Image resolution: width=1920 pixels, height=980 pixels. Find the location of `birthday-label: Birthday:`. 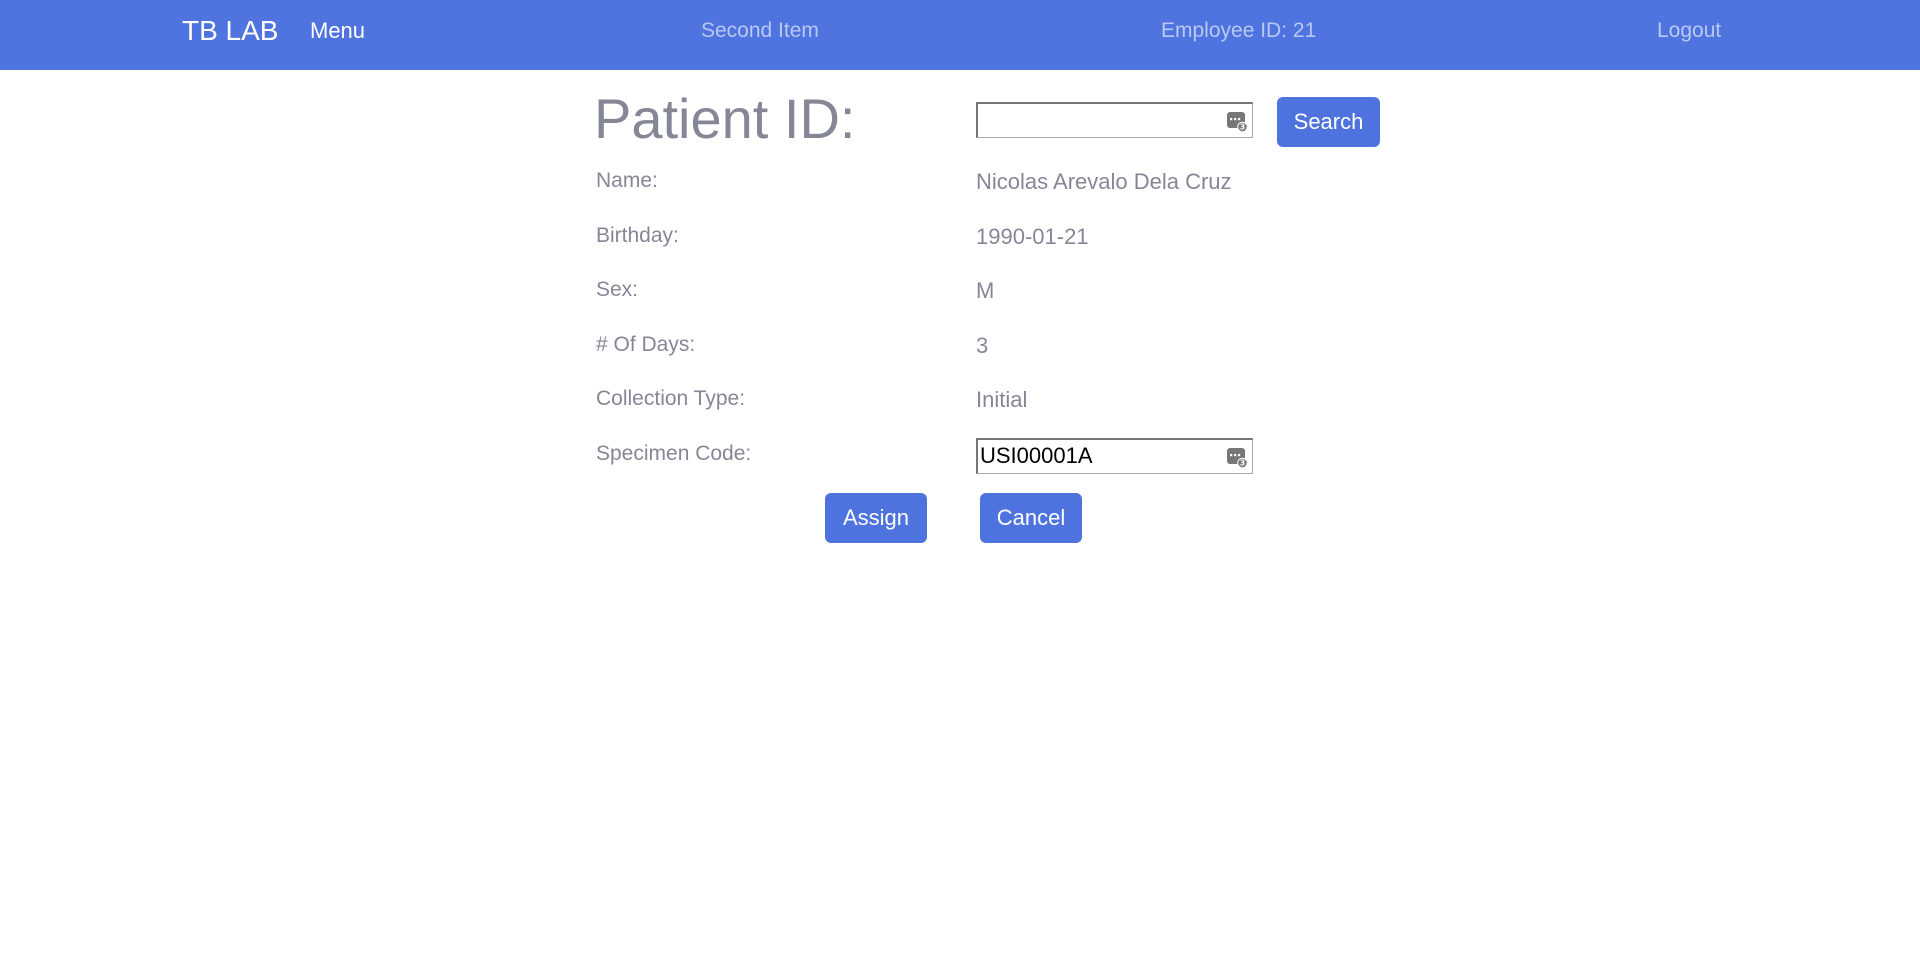

birthday-label: Birthday: is located at coordinates (637, 235).